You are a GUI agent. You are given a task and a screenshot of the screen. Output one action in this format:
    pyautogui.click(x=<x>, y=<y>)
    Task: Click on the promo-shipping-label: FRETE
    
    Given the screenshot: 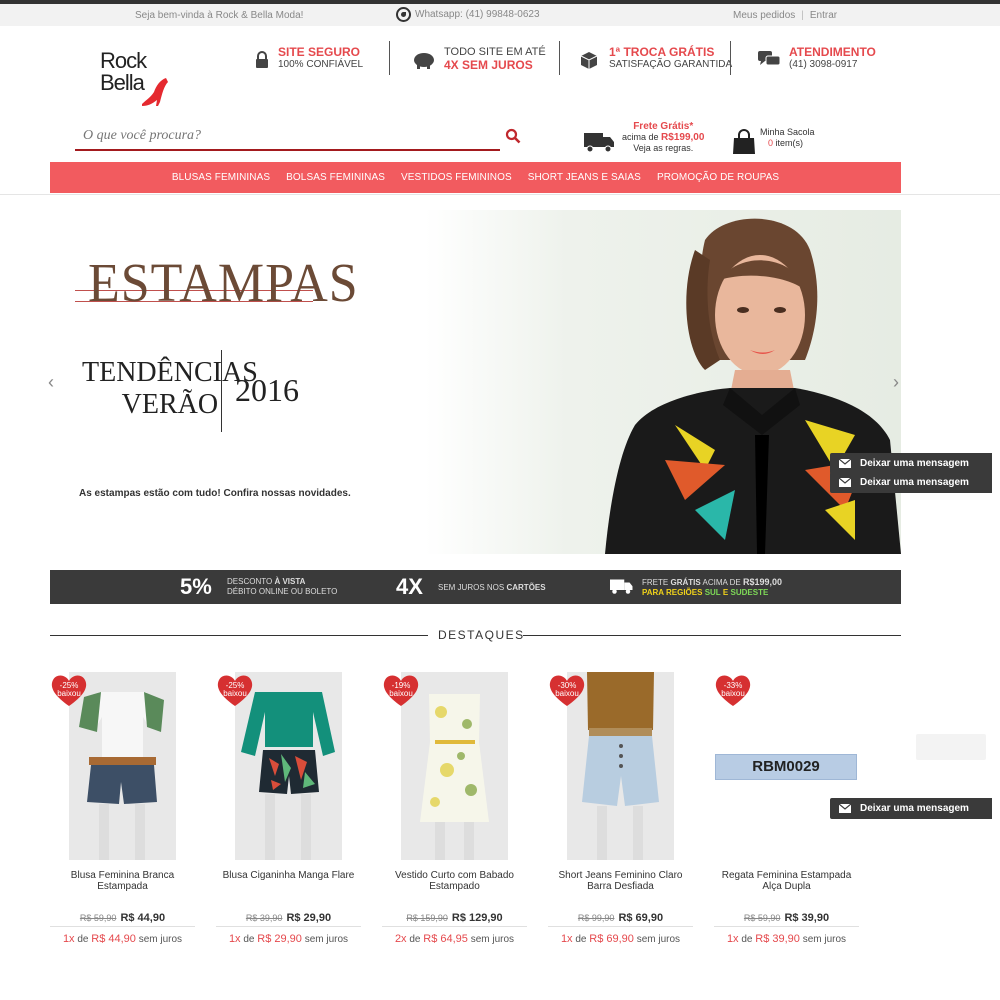 What is the action you would take?
    pyautogui.click(x=655, y=582)
    